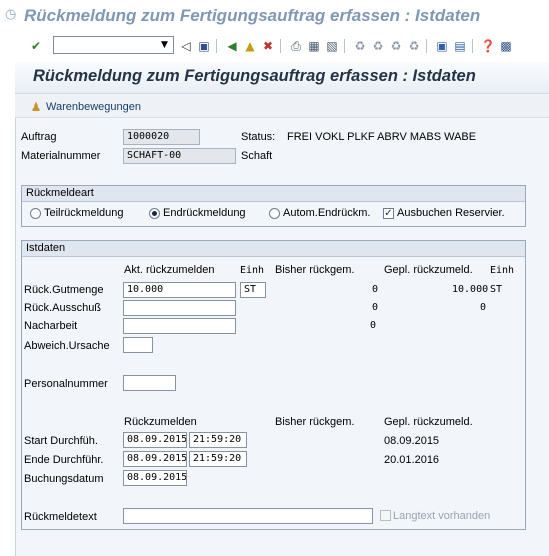  I want to click on rueckmeldeart-title: Rückmeldeart, so click(273, 194).